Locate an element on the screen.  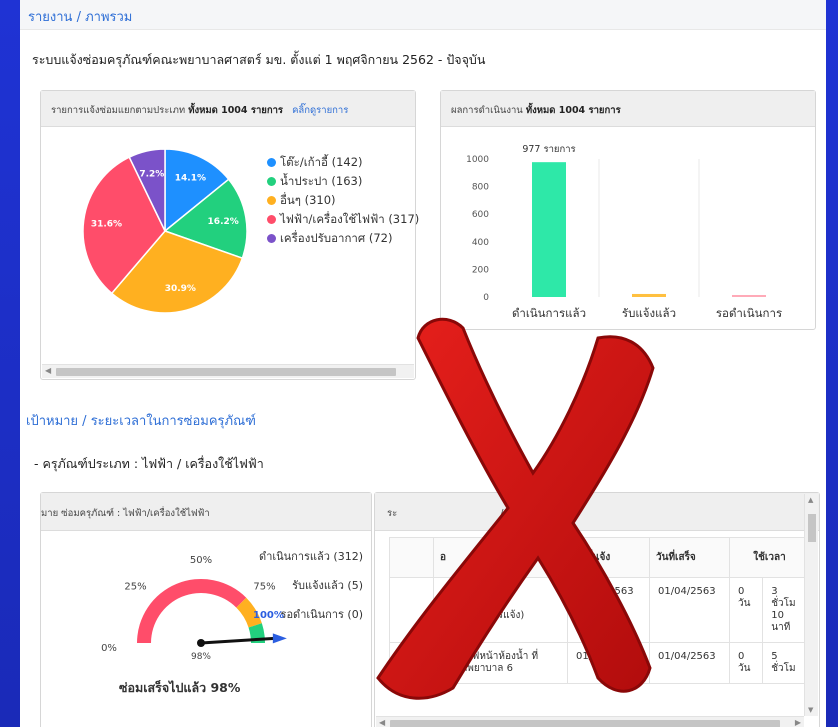
pie-legend-label: โต๊ะ/เก้าอี้ (142) is located at coordinates (321, 161).